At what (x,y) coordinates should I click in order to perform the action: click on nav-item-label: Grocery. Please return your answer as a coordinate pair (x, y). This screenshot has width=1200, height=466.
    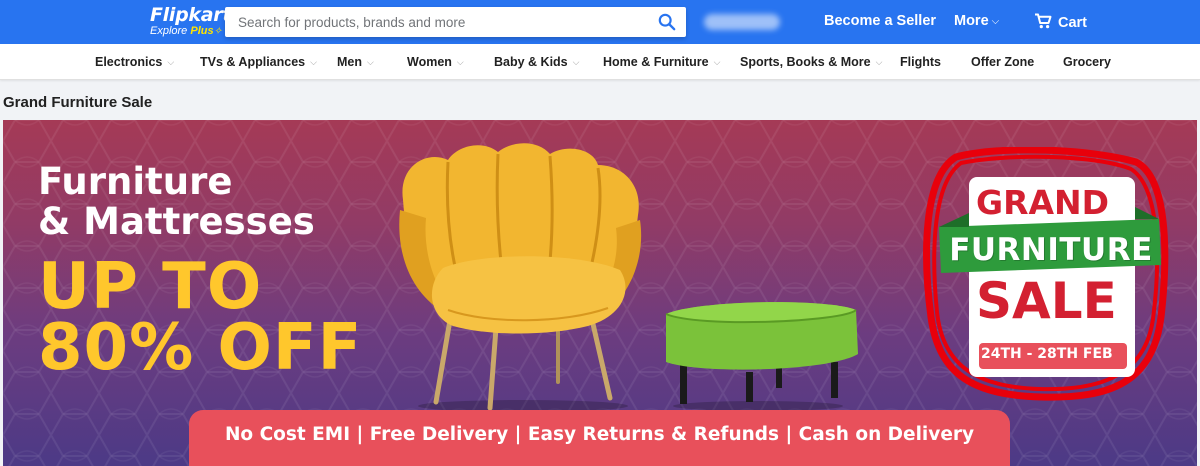
    Looking at the image, I should click on (1087, 62).